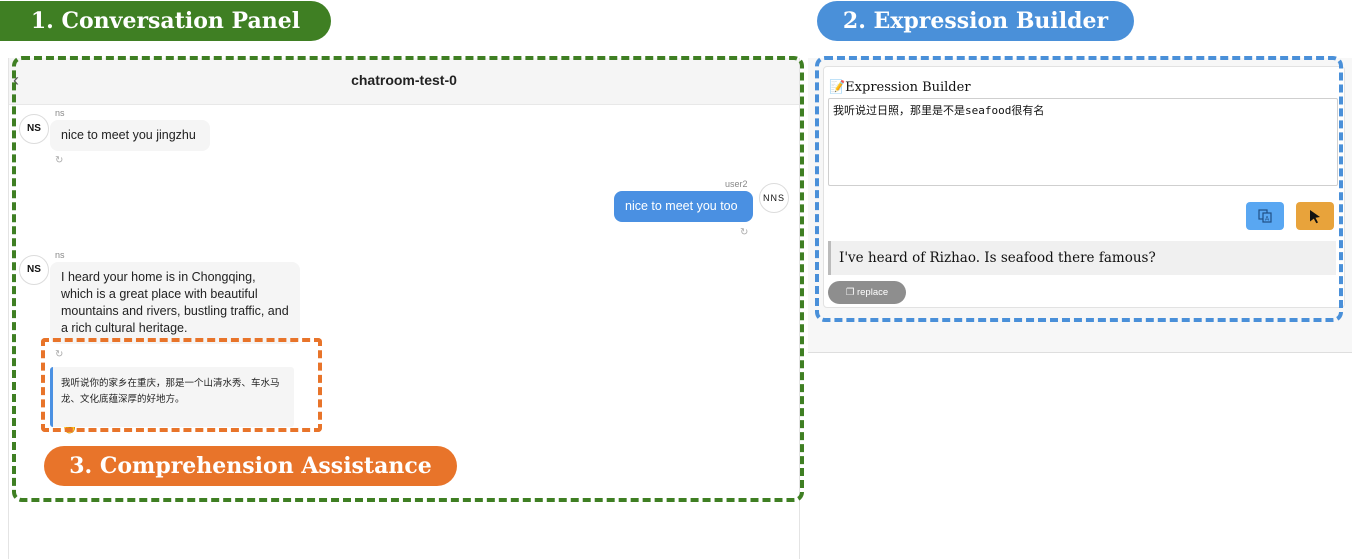  What do you see at coordinates (736, 184) in the screenshot?
I see `message-sender: user2` at bounding box center [736, 184].